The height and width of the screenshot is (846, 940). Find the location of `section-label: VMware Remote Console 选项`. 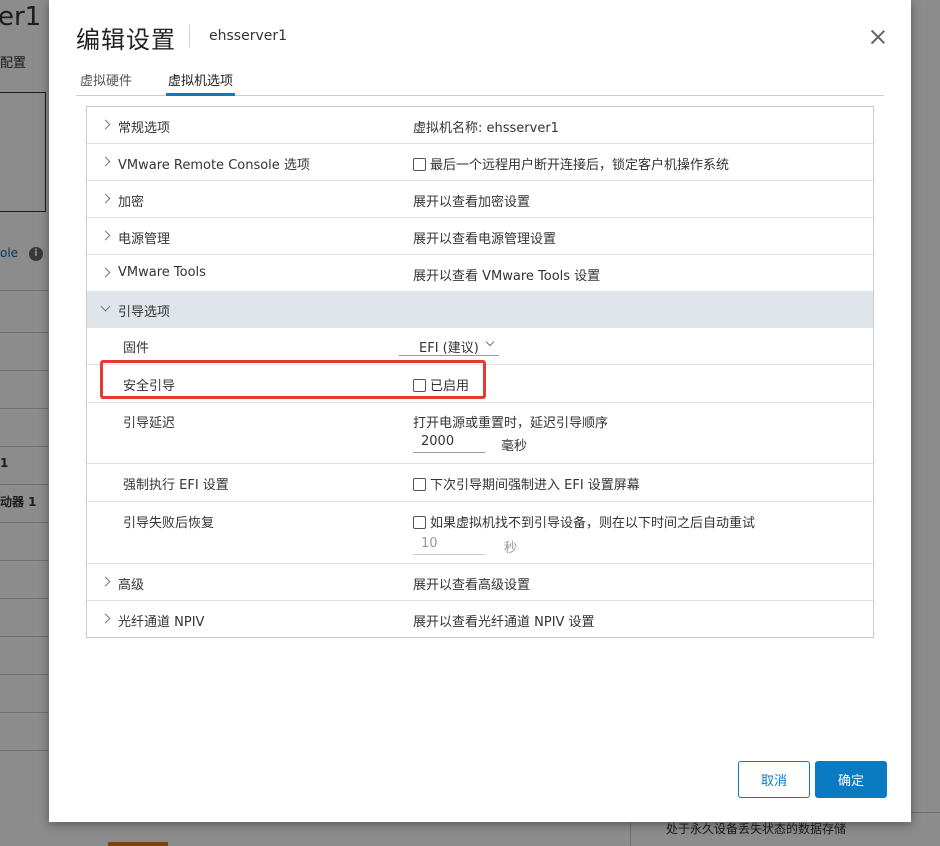

section-label: VMware Remote Console 选项 is located at coordinates (214, 165).